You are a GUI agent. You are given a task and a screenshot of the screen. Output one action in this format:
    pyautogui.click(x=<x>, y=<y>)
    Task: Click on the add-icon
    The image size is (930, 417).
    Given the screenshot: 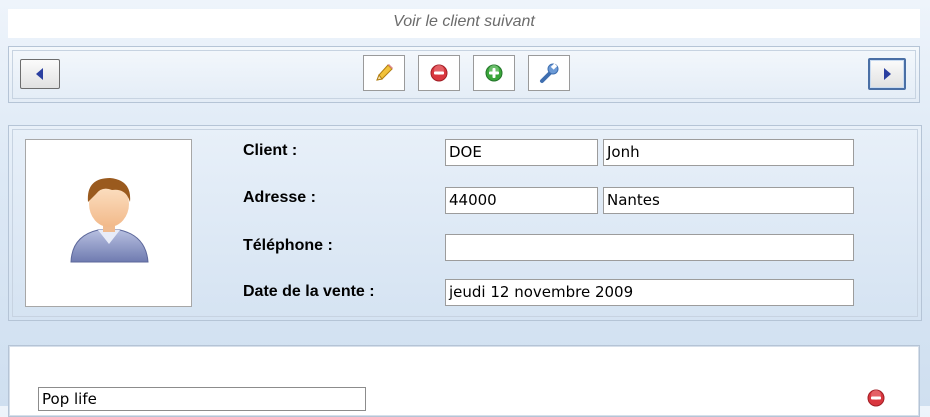 What is the action you would take?
    pyautogui.click(x=494, y=73)
    